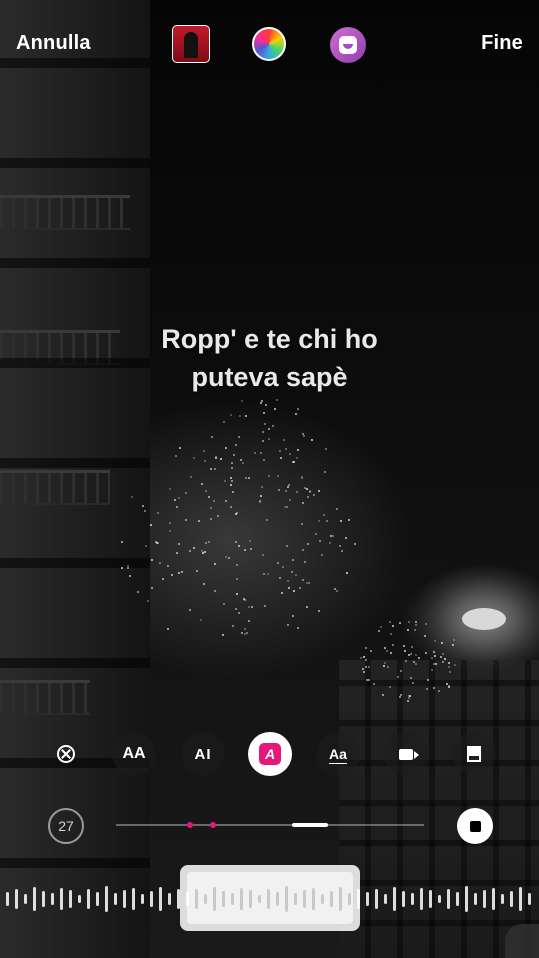 This screenshot has height=958, width=539. I want to click on color-wheel-icon, so click(269, 44).